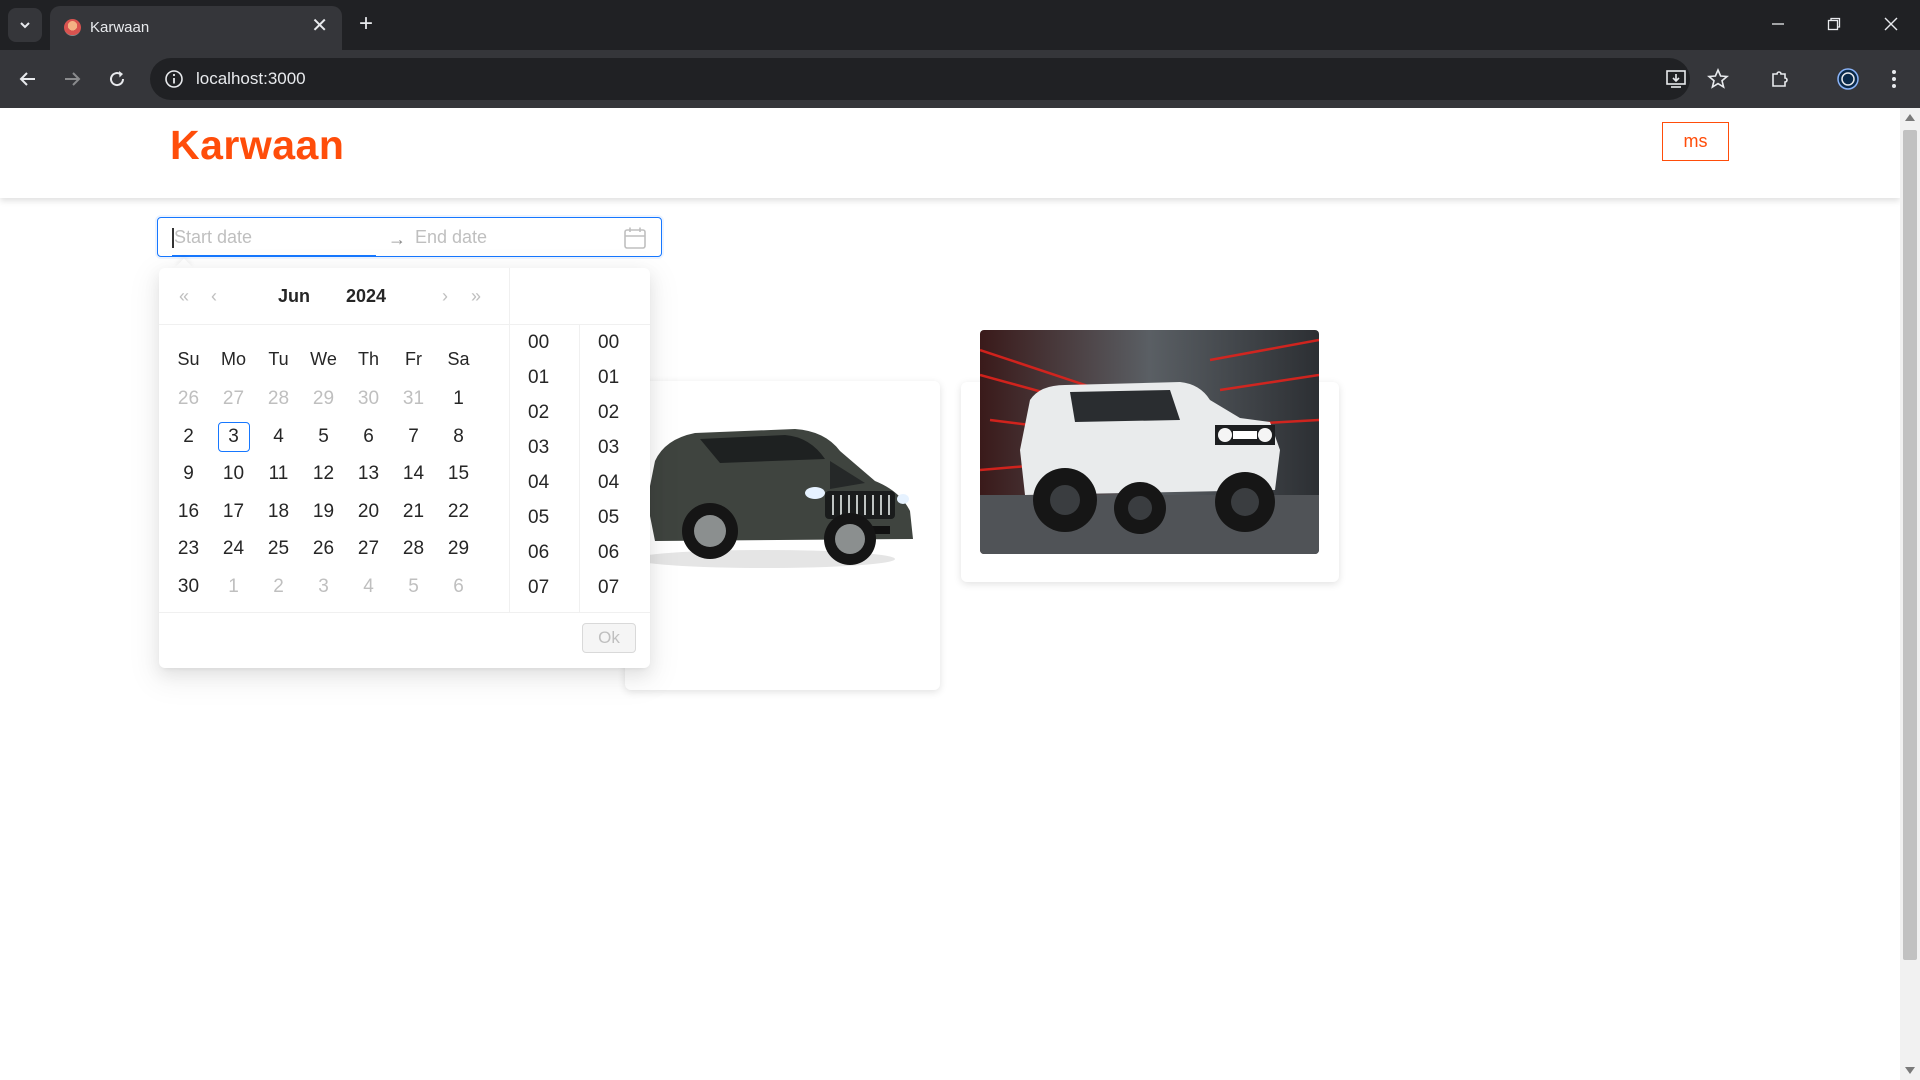 This screenshot has height=1080, width=1920. Describe the element at coordinates (1695, 141) in the screenshot. I see `user-menu-button: ms` at that location.